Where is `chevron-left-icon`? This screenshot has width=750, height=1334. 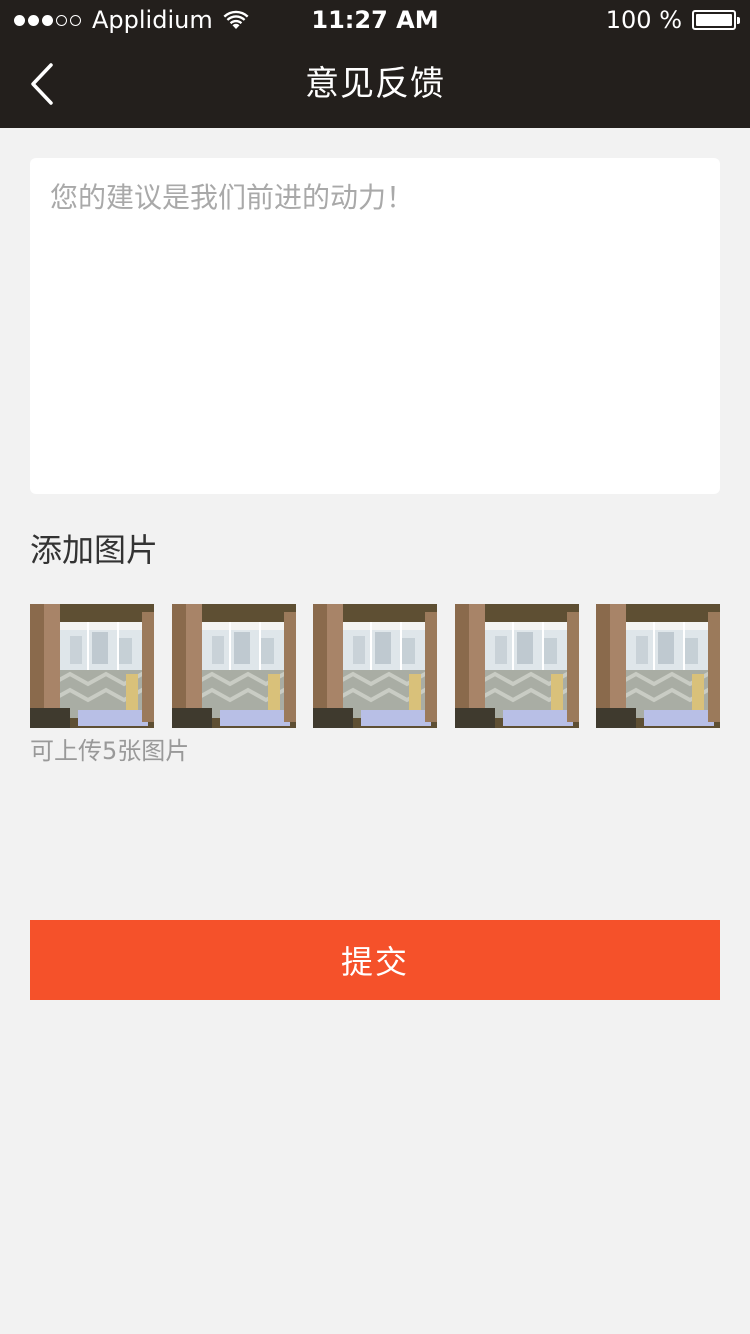 chevron-left-icon is located at coordinates (42, 84).